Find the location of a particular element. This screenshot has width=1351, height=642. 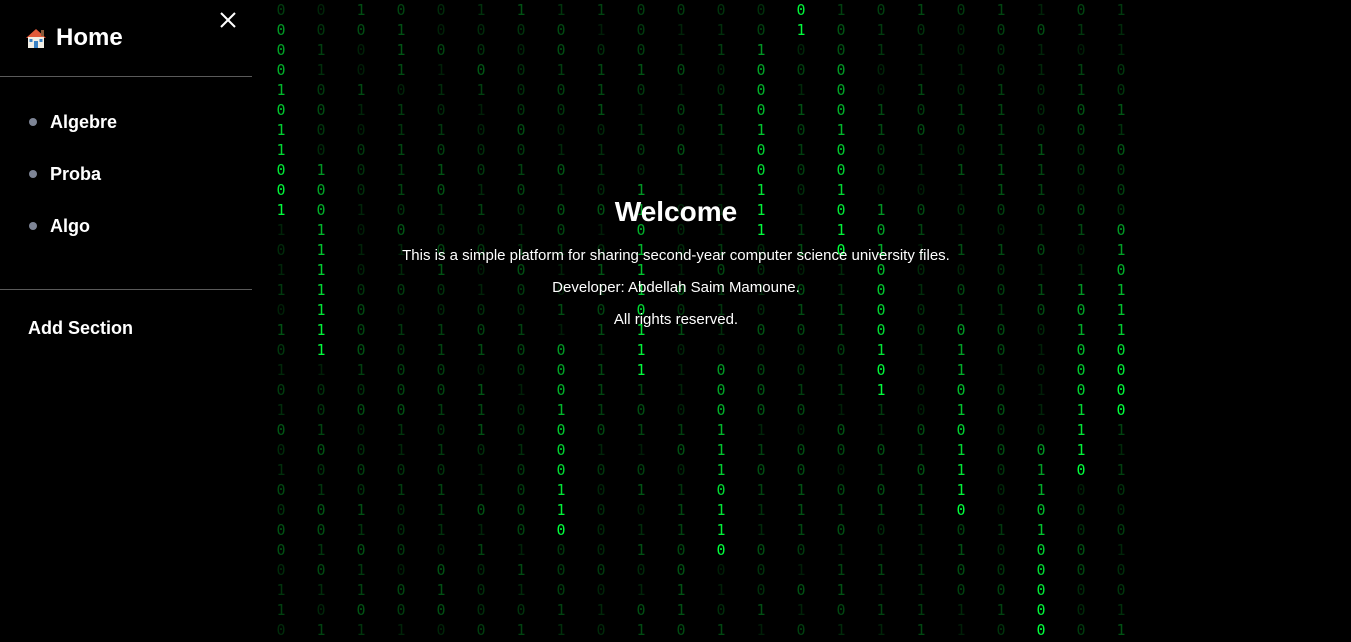

home-link: Home is located at coordinates (73, 38).